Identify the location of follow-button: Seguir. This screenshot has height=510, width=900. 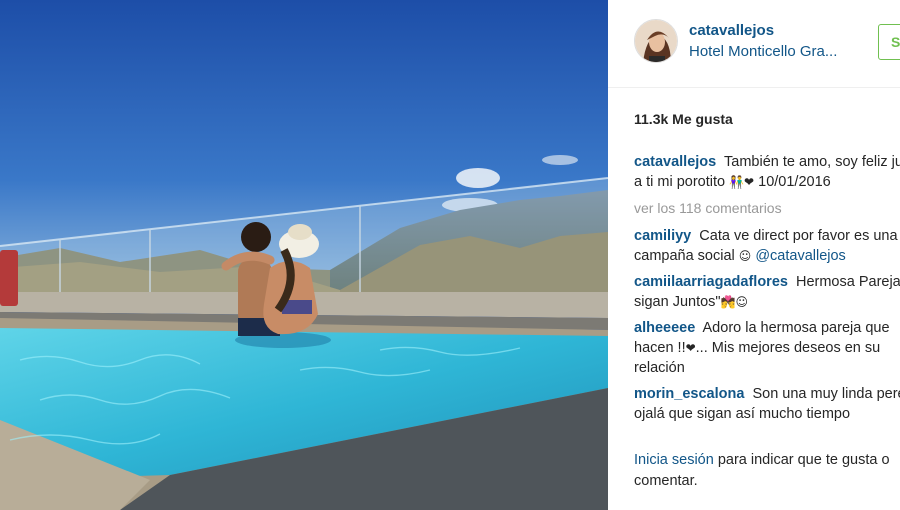
(889, 42).